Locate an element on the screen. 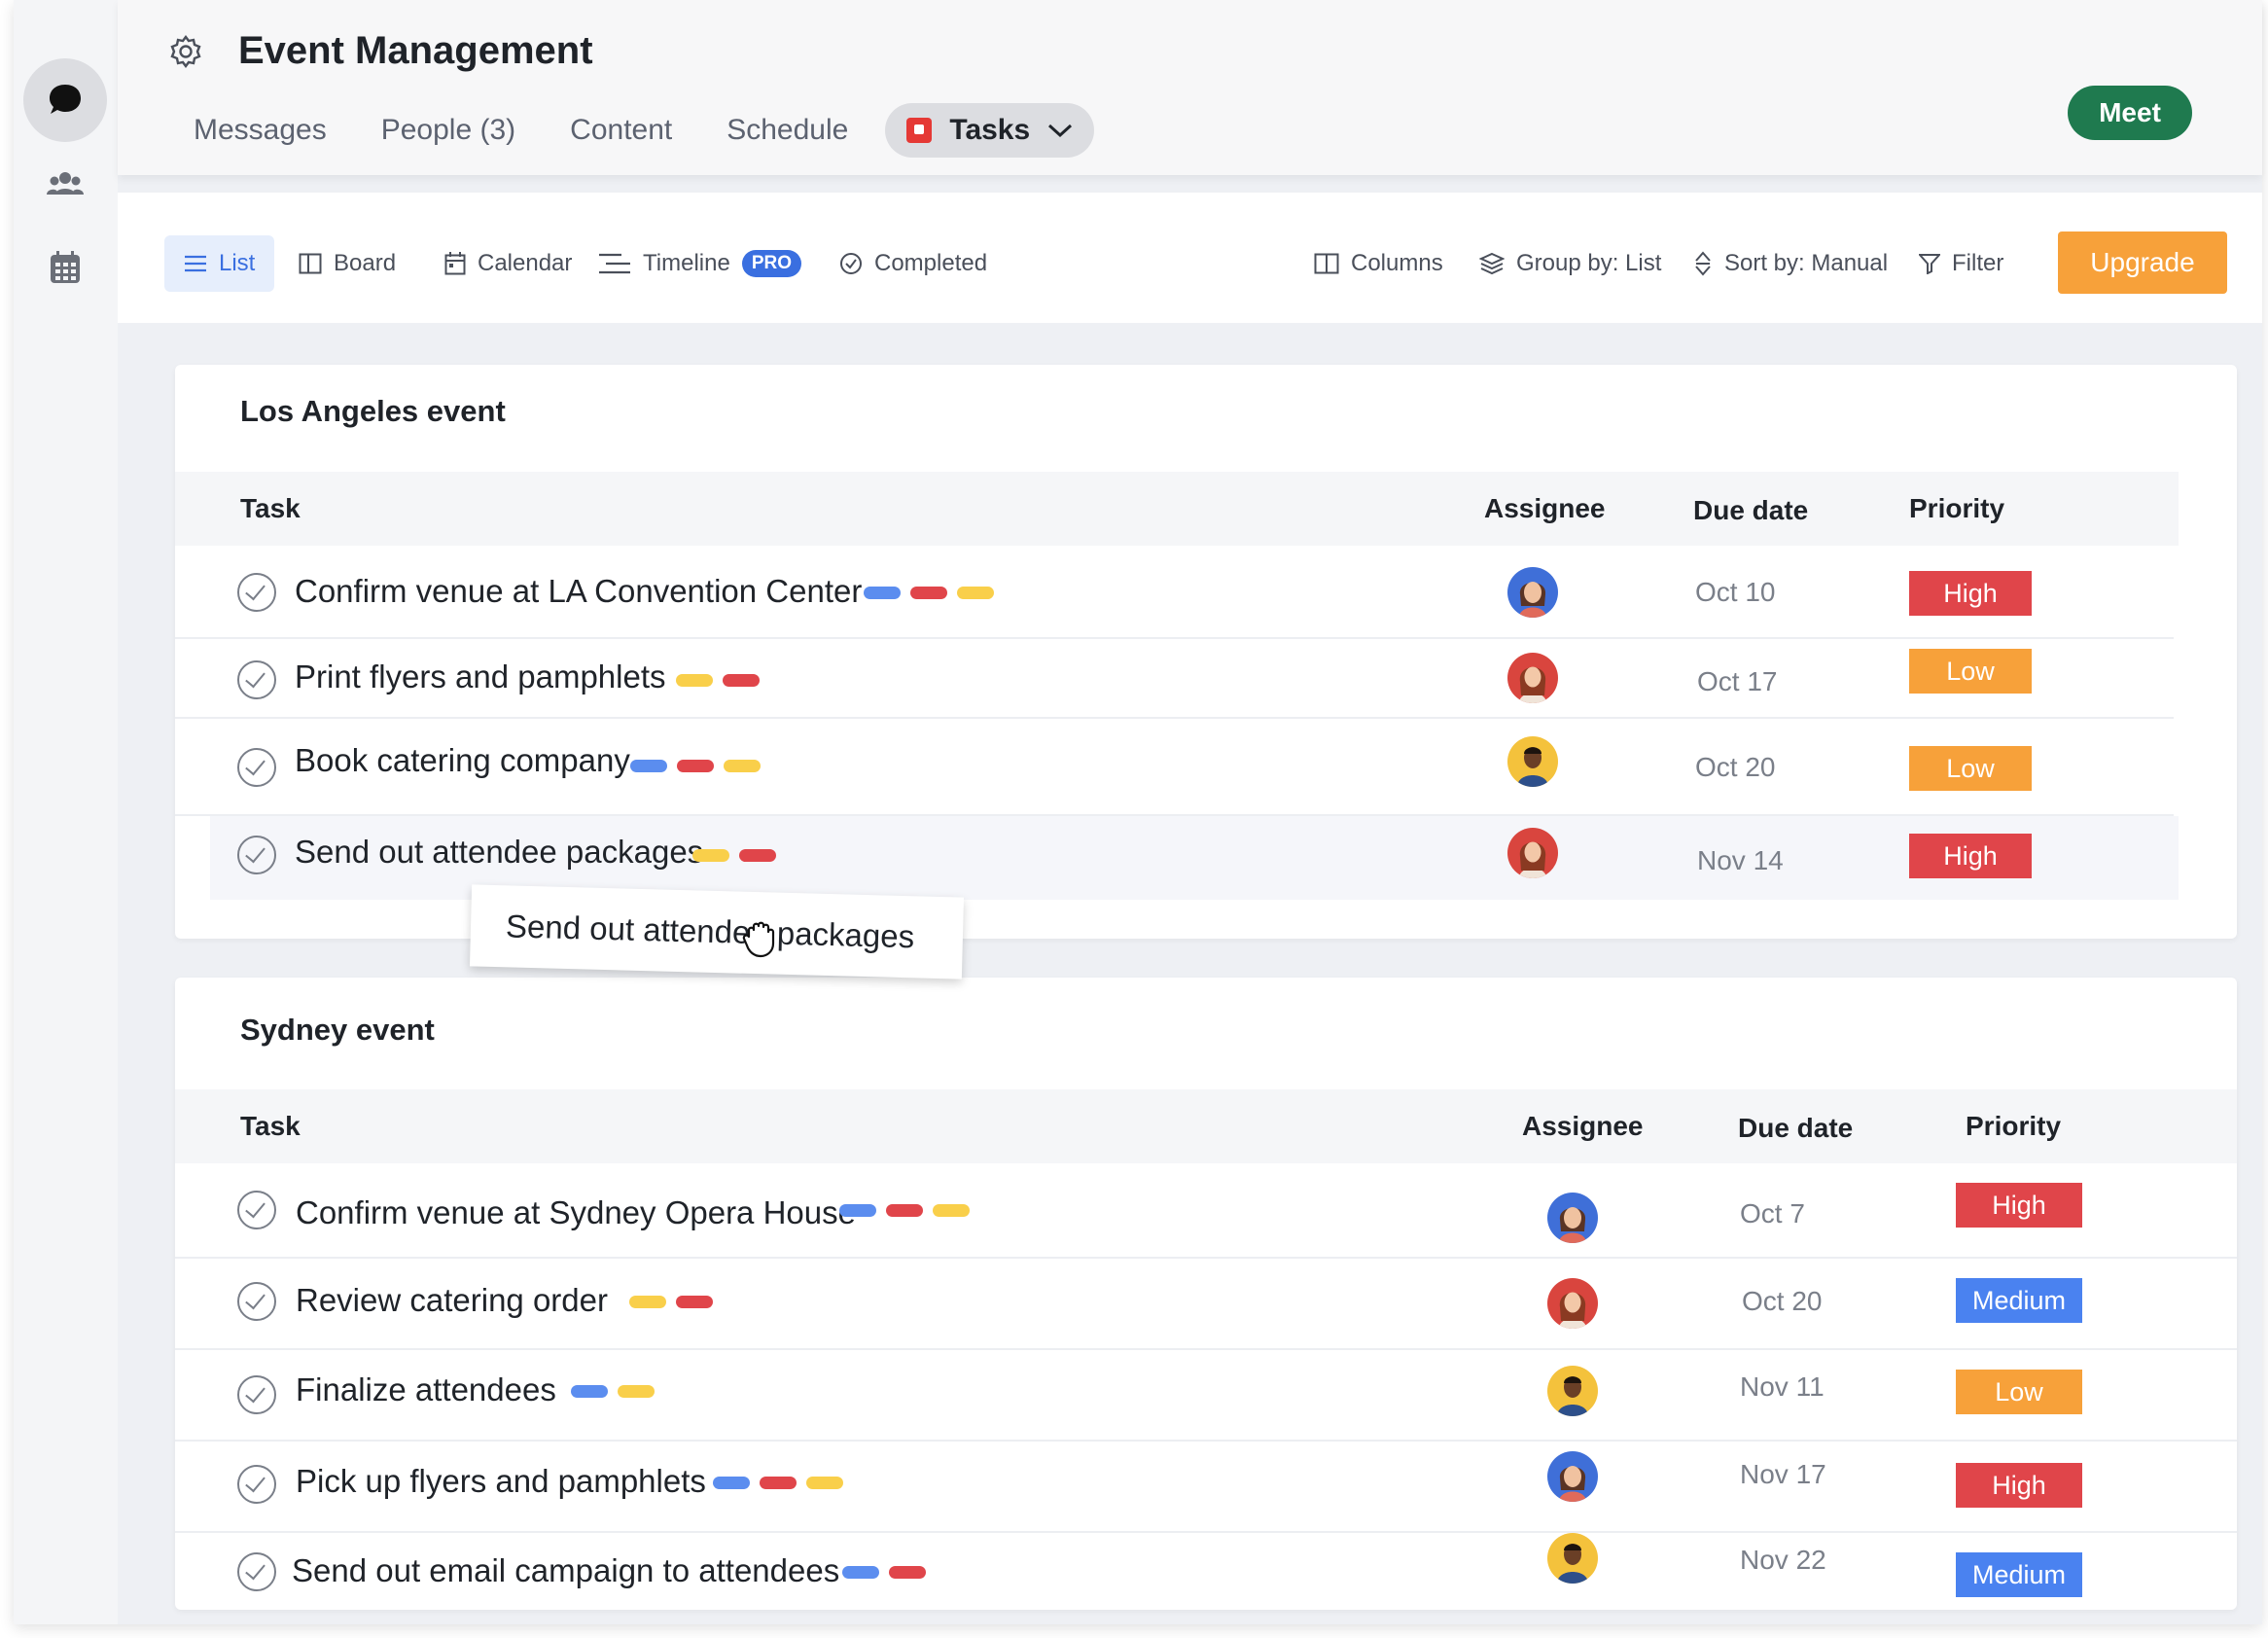 This screenshot has height=1638, width=2268. due-date: Nov 22 is located at coordinates (1783, 1560).